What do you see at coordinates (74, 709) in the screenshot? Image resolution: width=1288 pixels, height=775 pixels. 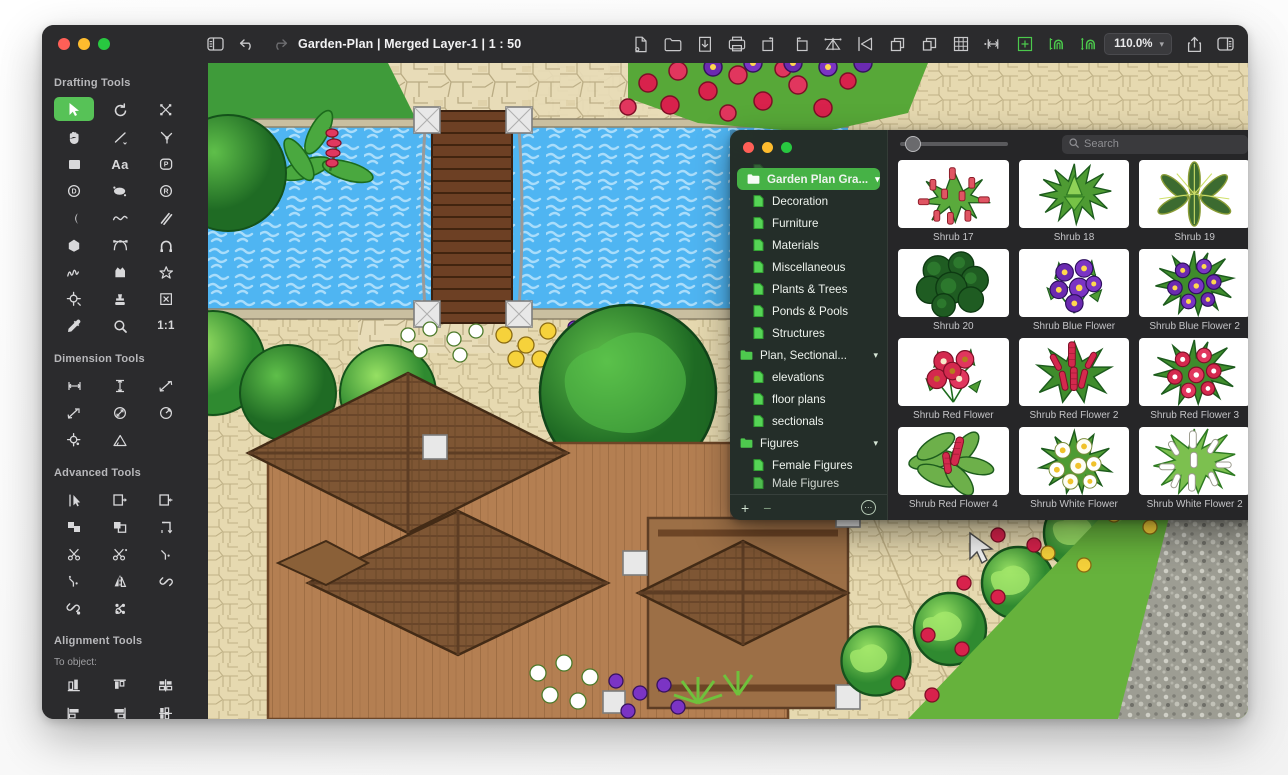 I see `align-left-icon` at bounding box center [74, 709].